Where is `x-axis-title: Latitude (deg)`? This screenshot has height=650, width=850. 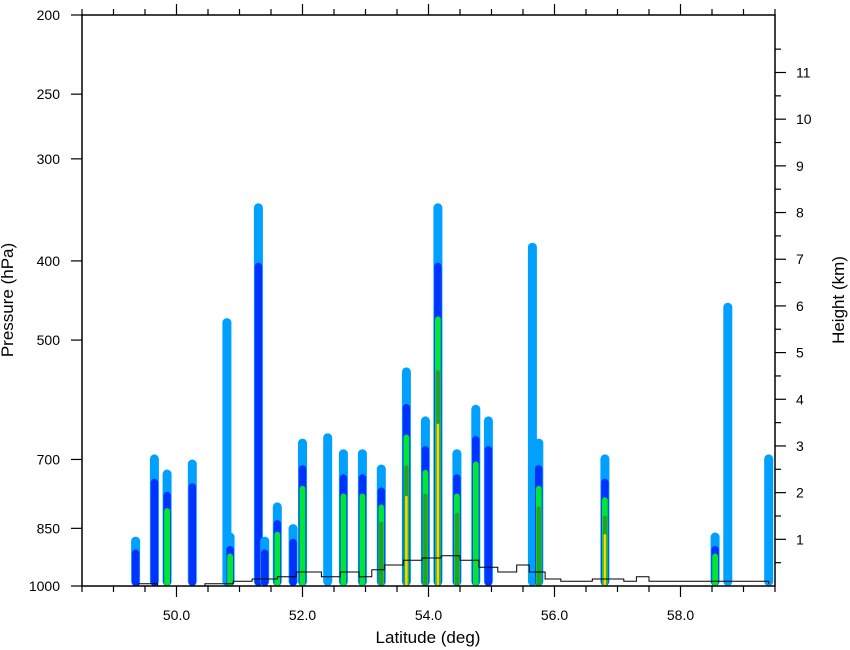 x-axis-title: Latitude (deg) is located at coordinates (428, 637).